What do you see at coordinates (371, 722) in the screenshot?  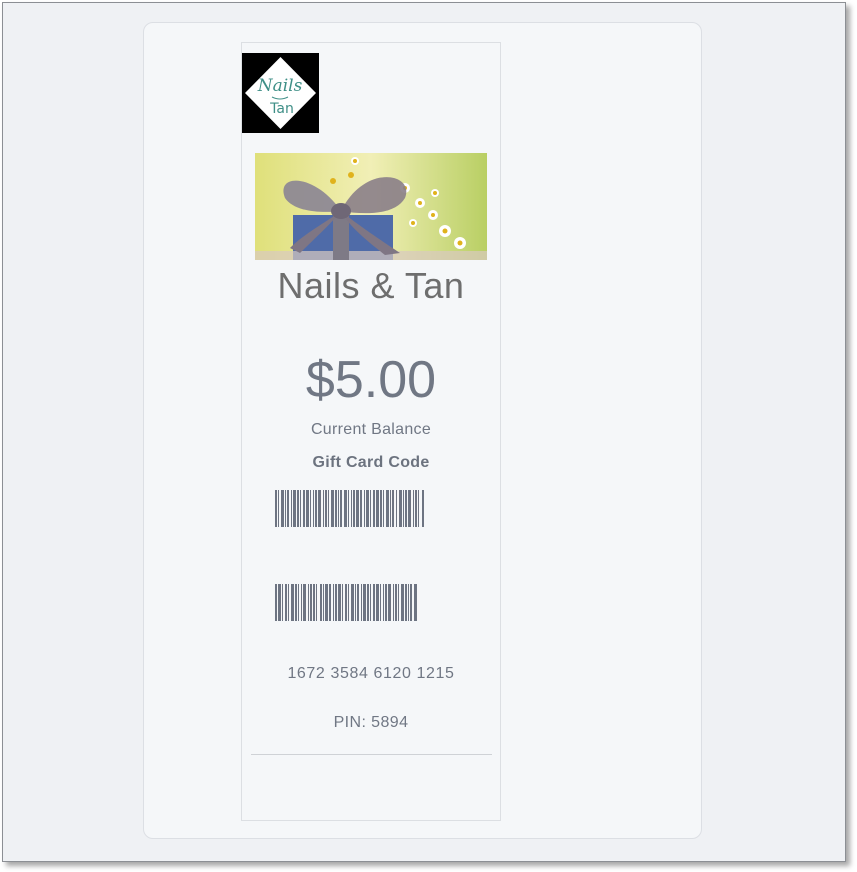 I see `gift-card-pin: PIN: 5894` at bounding box center [371, 722].